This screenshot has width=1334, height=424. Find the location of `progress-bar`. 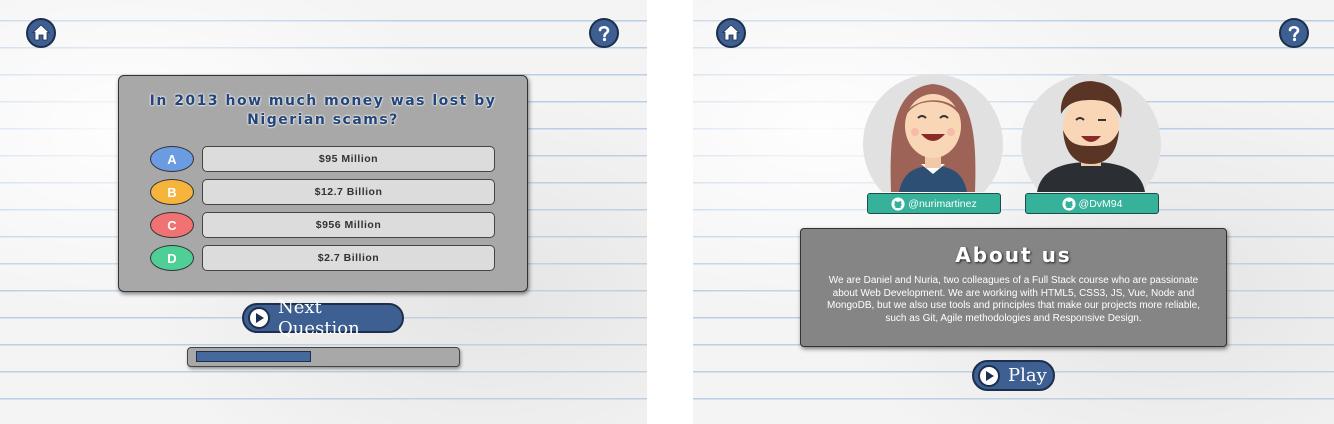

progress-bar is located at coordinates (323, 357).